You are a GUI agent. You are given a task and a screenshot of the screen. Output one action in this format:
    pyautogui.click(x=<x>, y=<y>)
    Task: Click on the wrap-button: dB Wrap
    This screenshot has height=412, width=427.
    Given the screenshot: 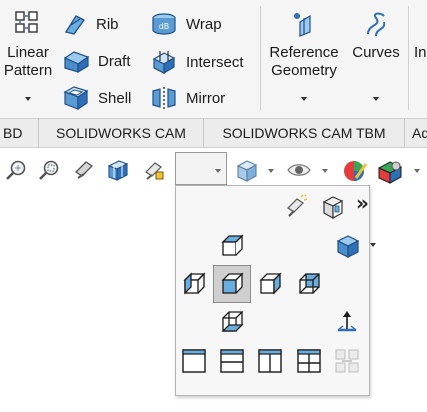 What is the action you would take?
    pyautogui.click(x=190, y=25)
    